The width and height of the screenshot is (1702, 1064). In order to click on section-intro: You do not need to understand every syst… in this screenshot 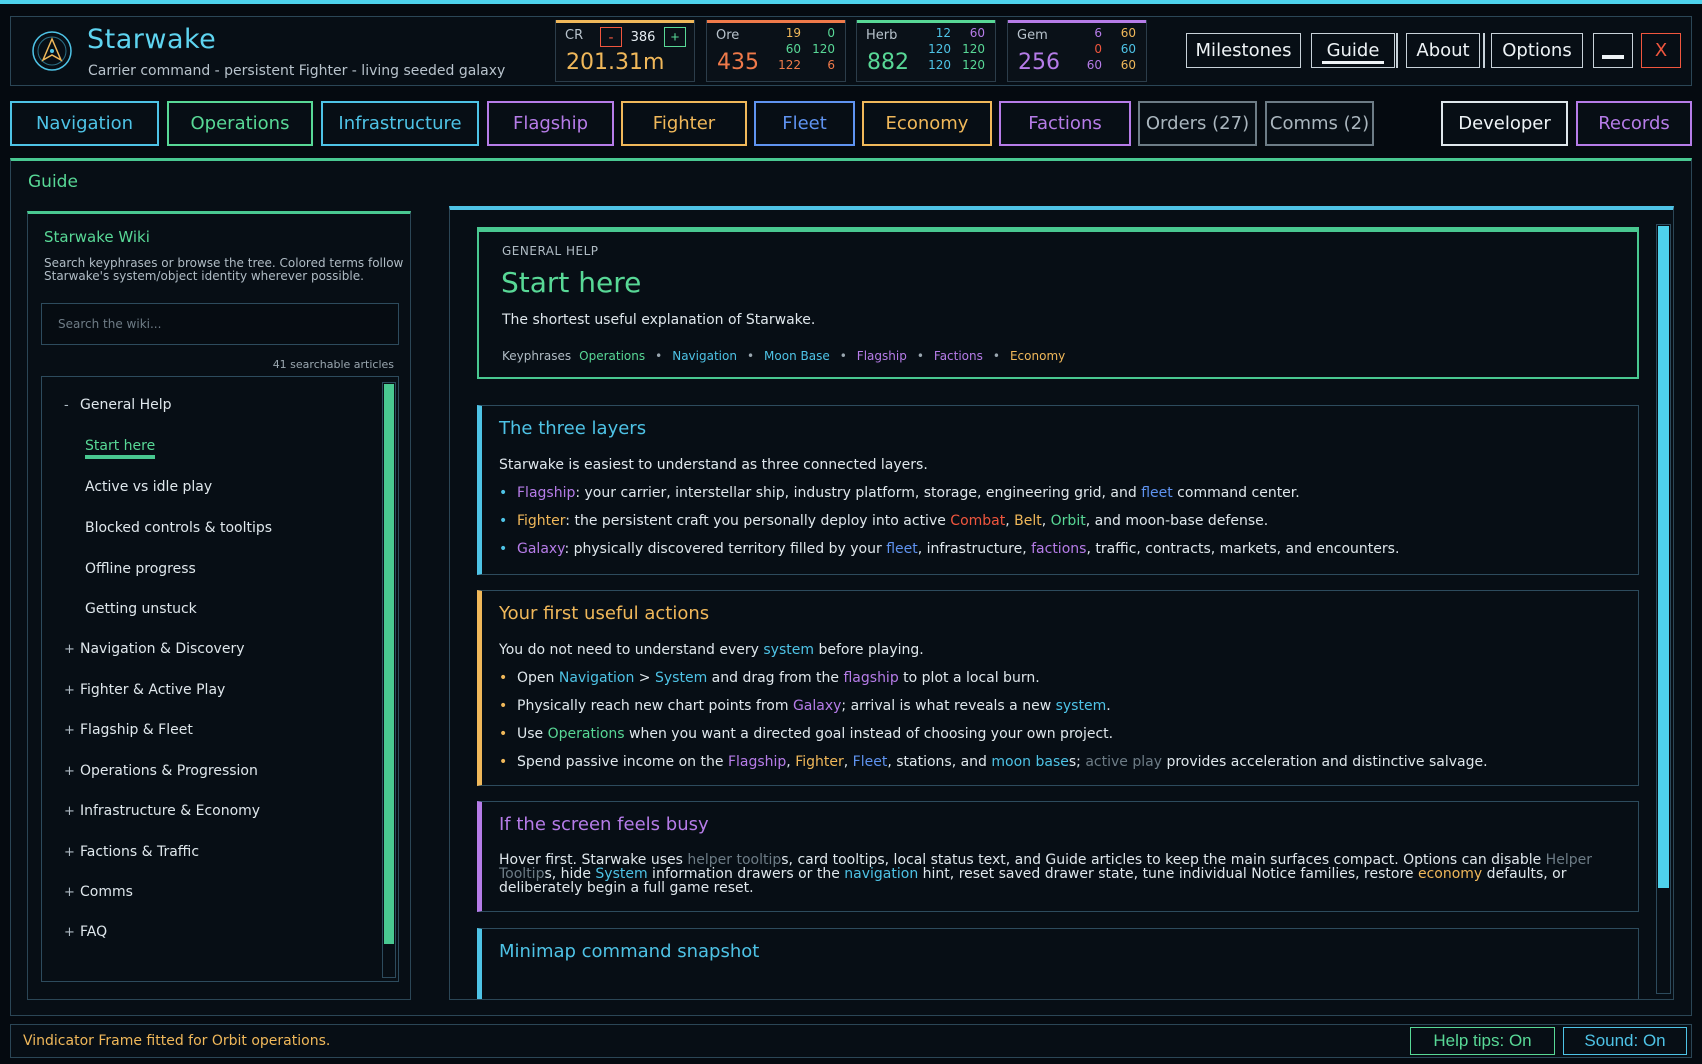, I will do `click(711, 650)`.